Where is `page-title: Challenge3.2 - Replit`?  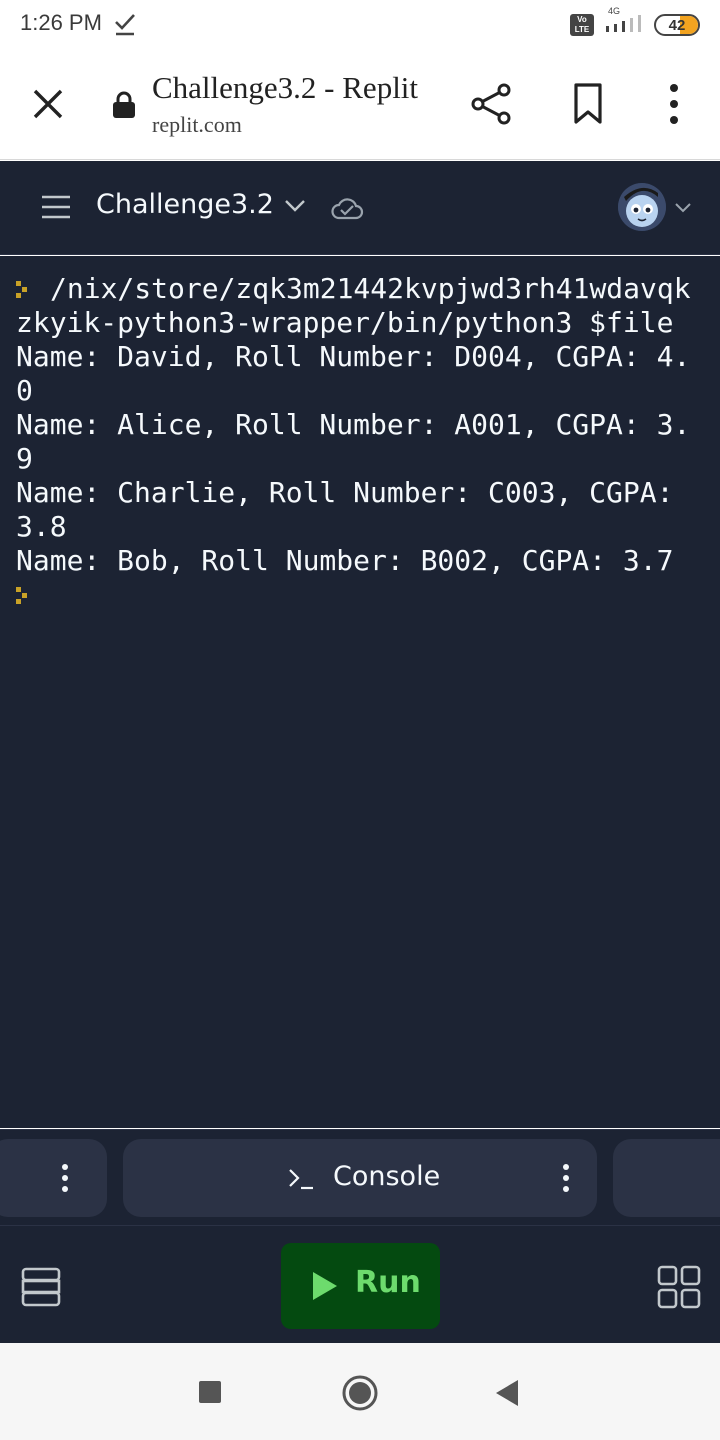
page-title: Challenge3.2 - Replit is located at coordinates (285, 87).